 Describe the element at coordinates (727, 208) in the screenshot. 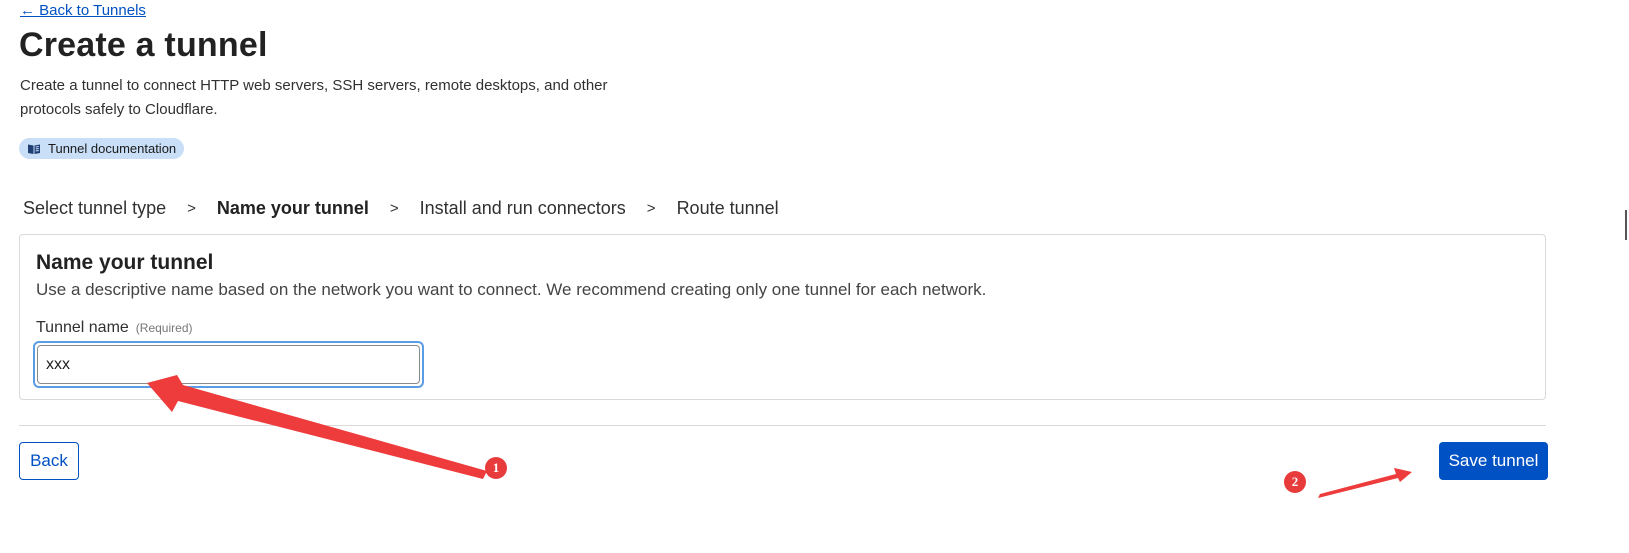

I see `step-route-tunnel: Route tunnel` at that location.